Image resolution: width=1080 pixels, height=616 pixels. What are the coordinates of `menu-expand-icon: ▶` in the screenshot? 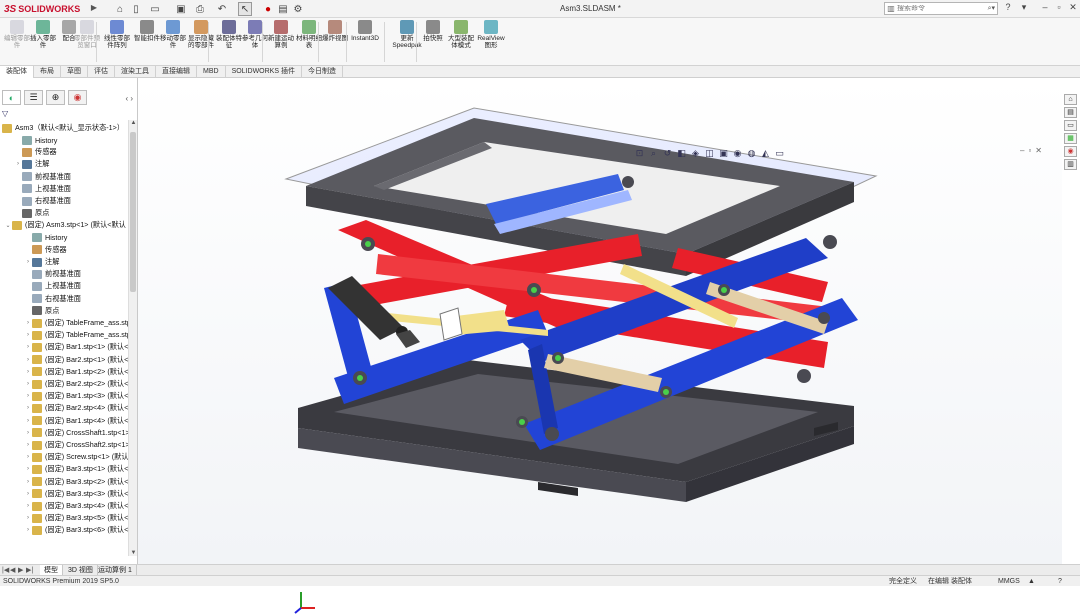 It's located at (94, 9).